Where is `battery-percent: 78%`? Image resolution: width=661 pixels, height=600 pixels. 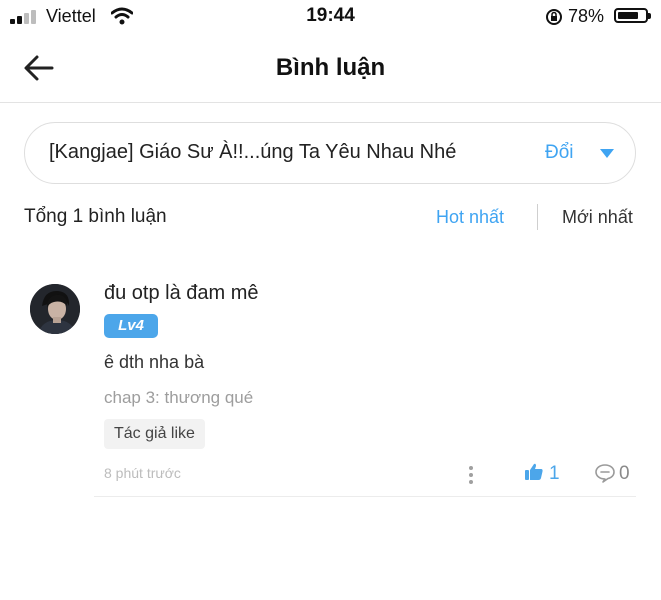
battery-percent: 78% is located at coordinates (586, 16).